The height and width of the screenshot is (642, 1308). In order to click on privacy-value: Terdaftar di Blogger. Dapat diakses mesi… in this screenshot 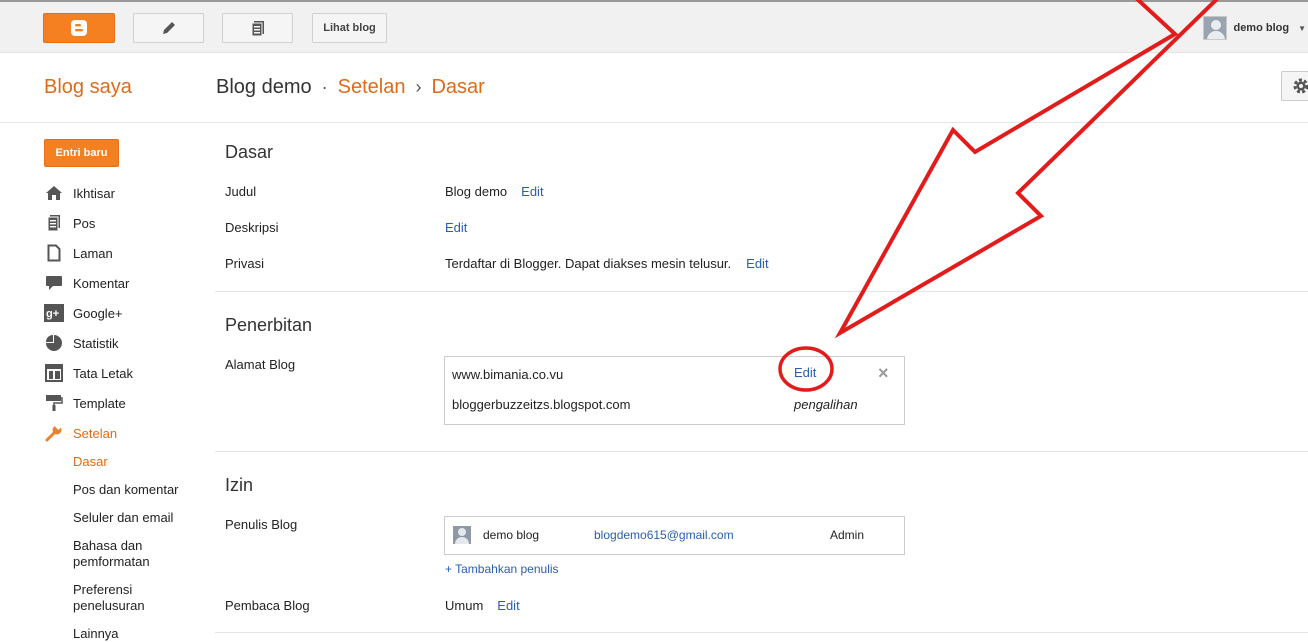, I will do `click(588, 263)`.